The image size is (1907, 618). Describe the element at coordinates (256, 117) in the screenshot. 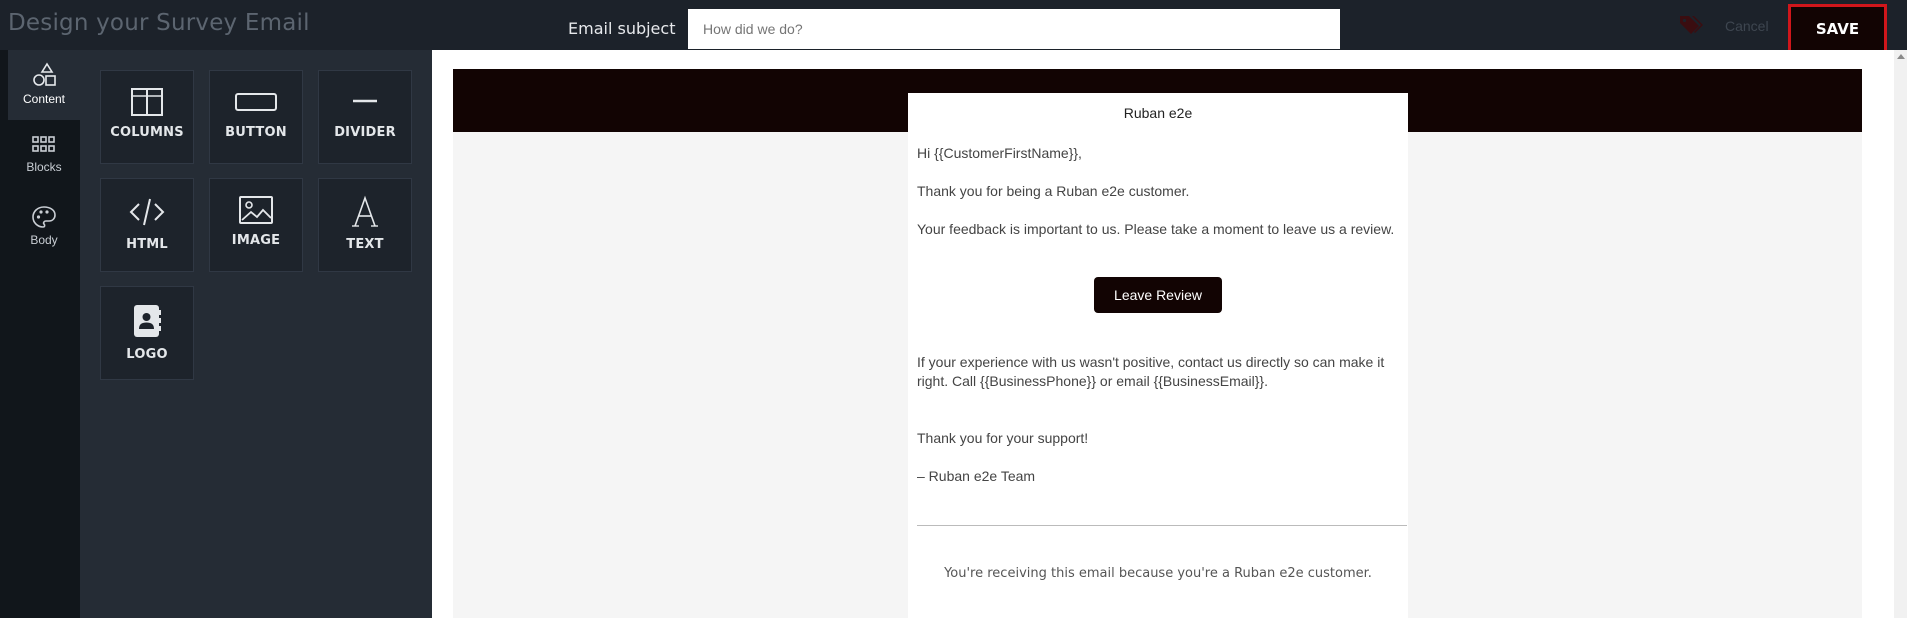

I see `tool-button: BUTTON` at that location.